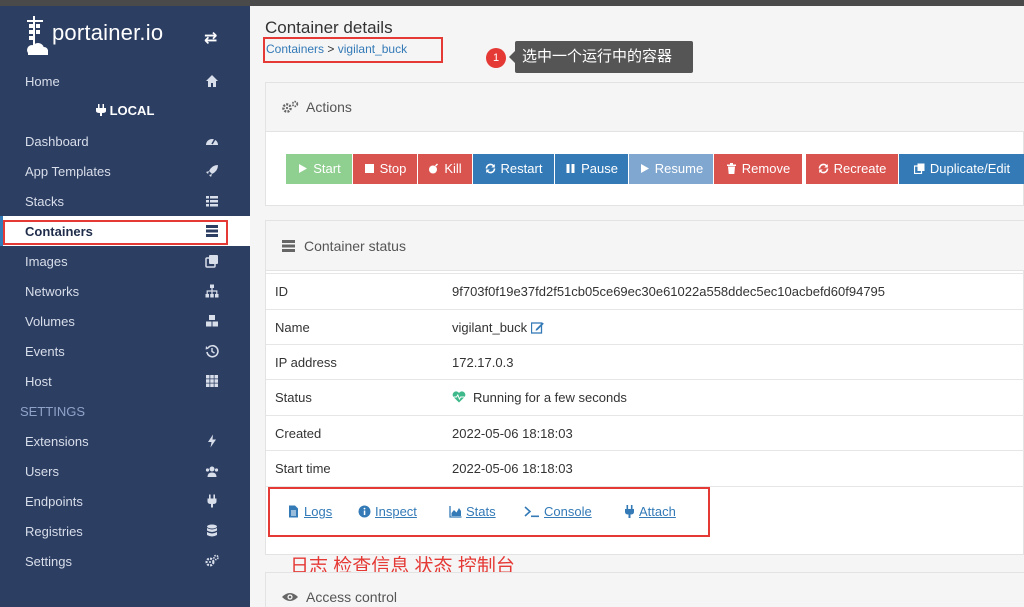 The height and width of the screenshot is (607, 1024). I want to click on sidebar-item-label: Settings, so click(48, 561).